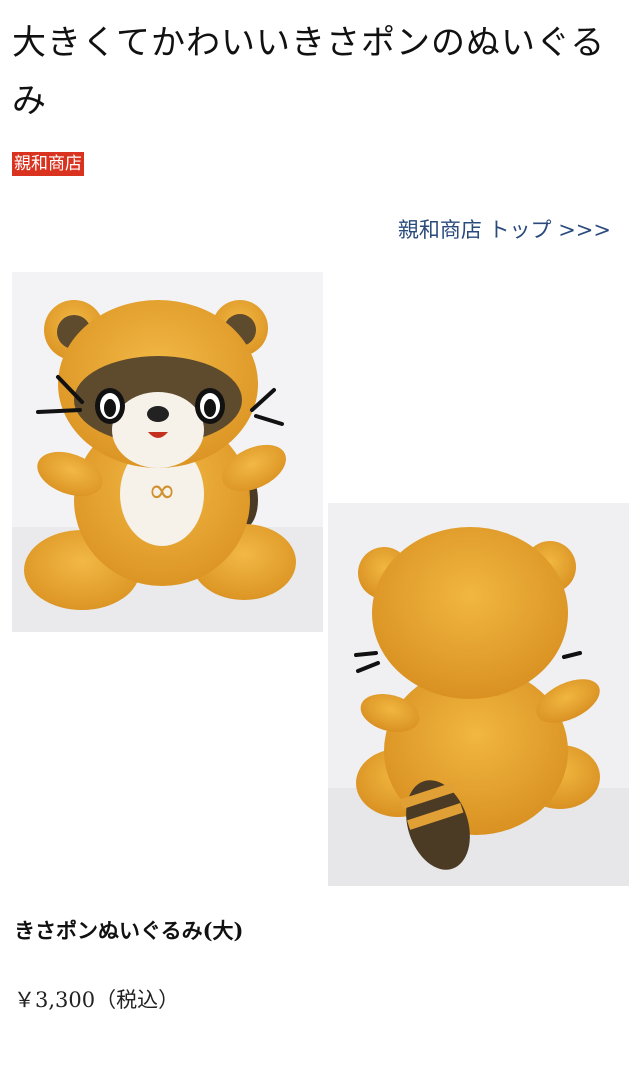 The image size is (641, 1080). What do you see at coordinates (97, 1000) in the screenshot?
I see `product-price: ￥3,300（税込）` at bounding box center [97, 1000].